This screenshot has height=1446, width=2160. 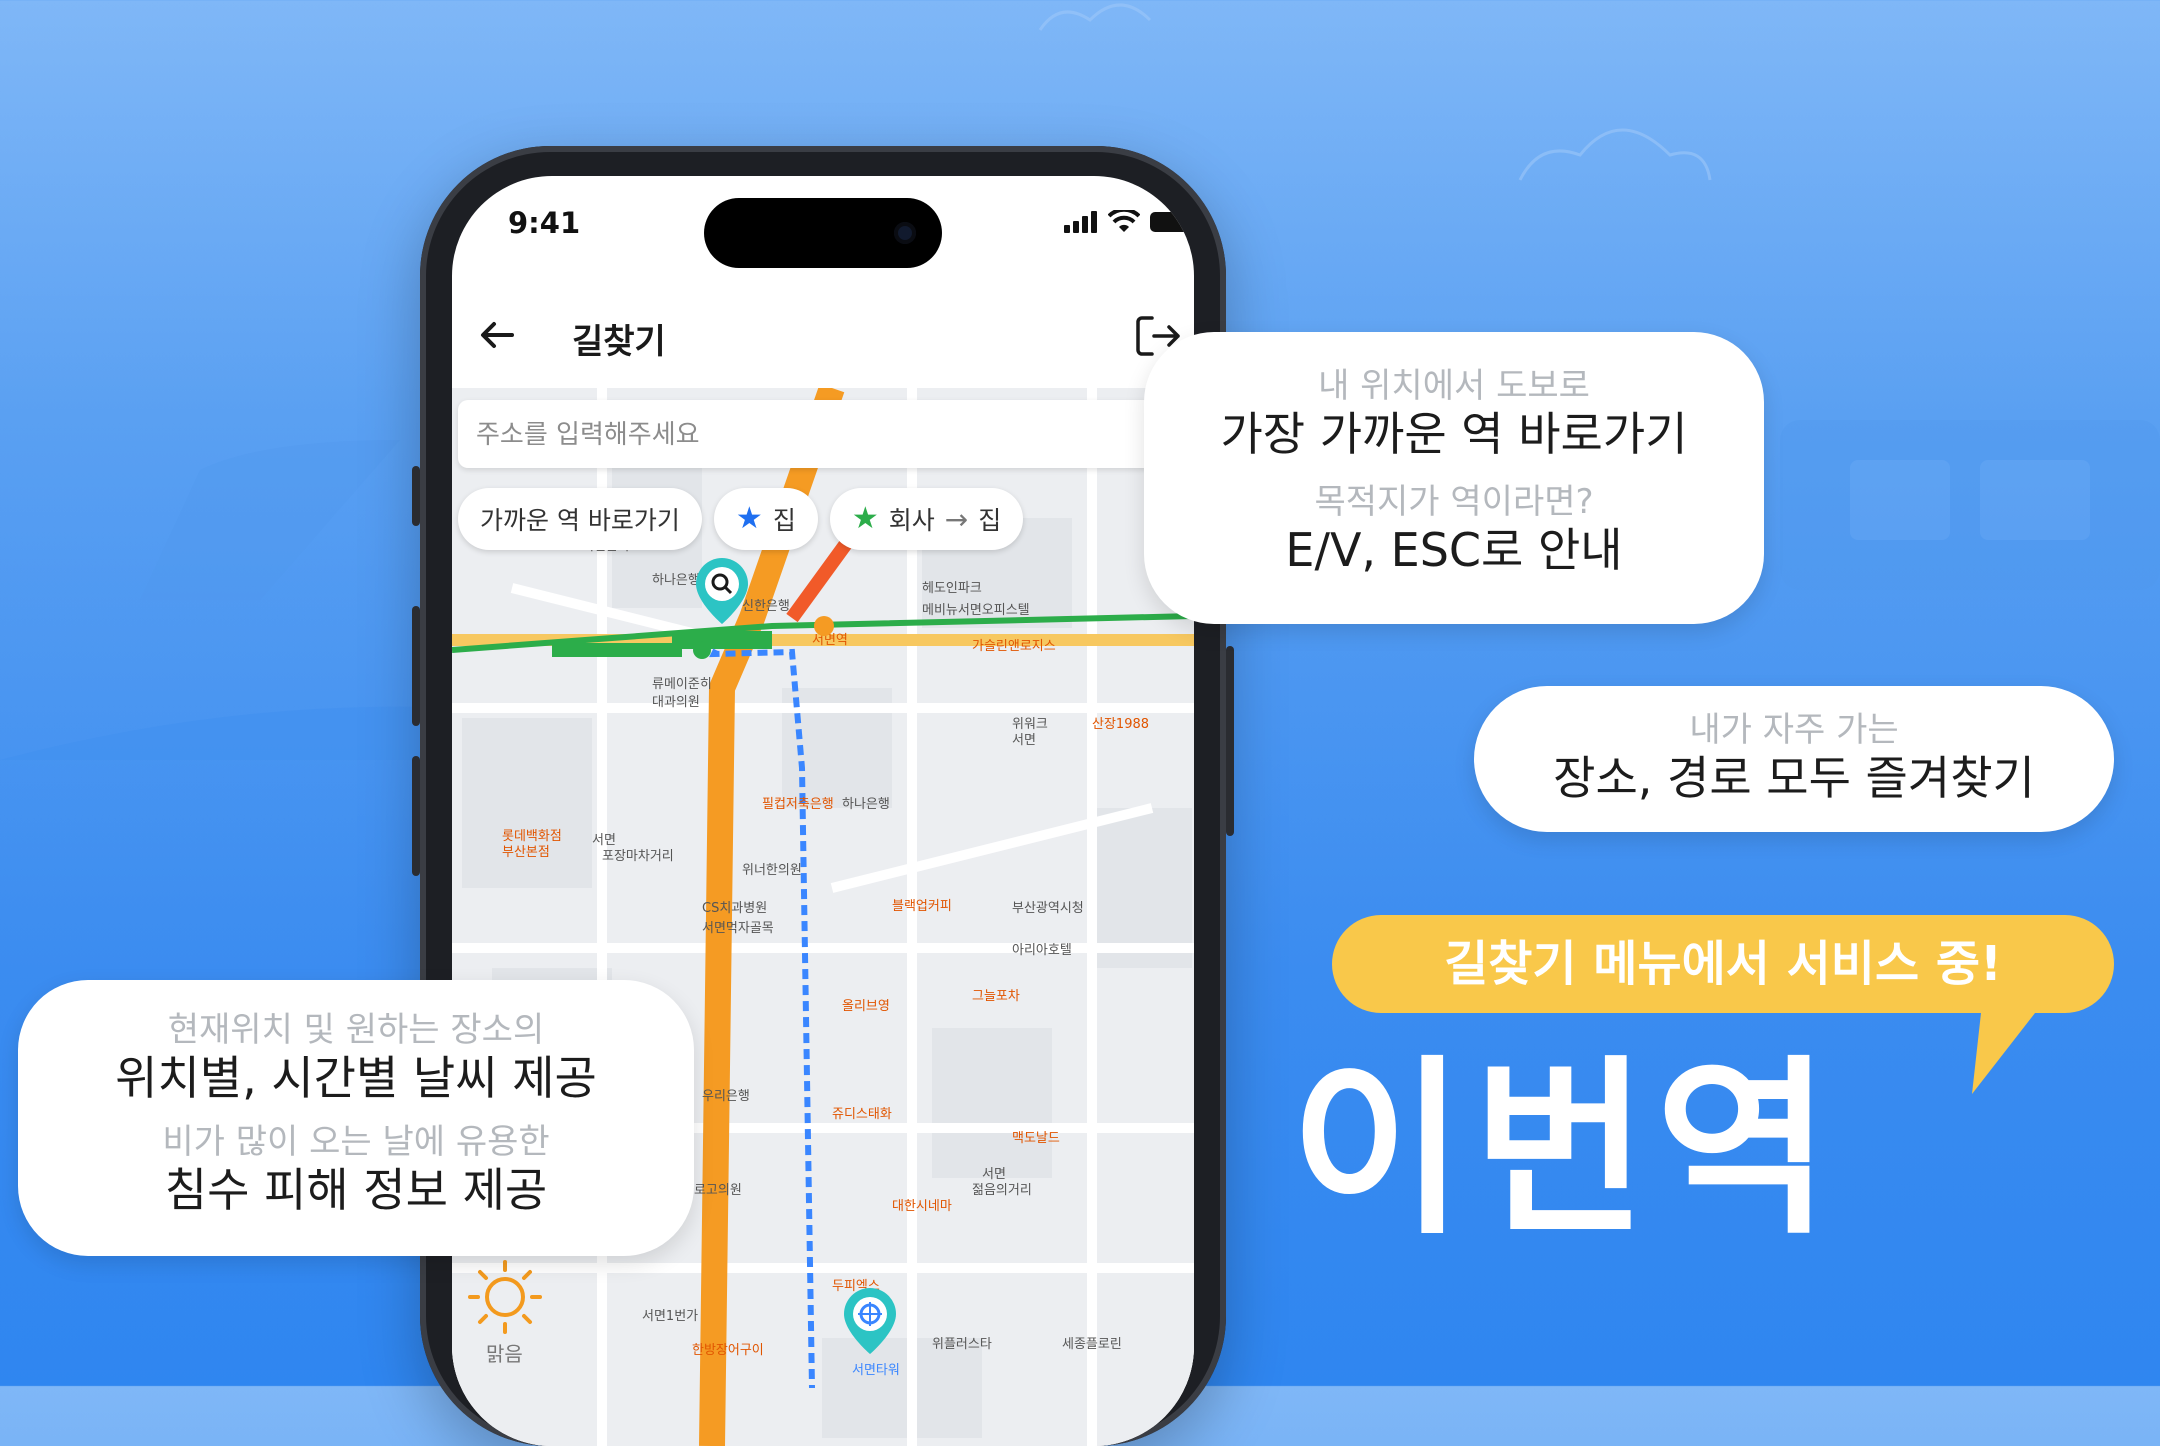 What do you see at coordinates (356, 1190) in the screenshot?
I see `bubble-maintext: 침수 피해 정보 제공` at bounding box center [356, 1190].